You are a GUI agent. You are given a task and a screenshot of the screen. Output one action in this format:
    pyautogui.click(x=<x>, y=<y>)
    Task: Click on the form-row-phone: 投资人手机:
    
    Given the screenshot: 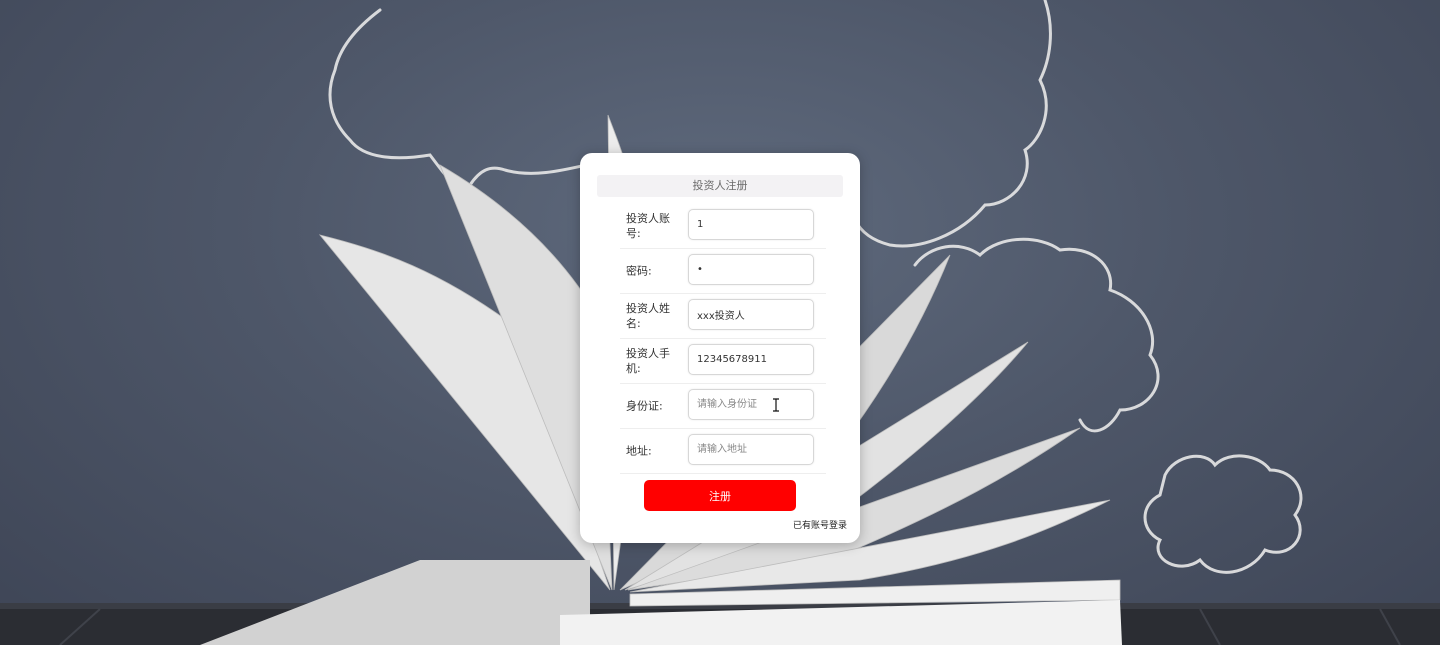 What is the action you would take?
    pyautogui.click(x=723, y=361)
    